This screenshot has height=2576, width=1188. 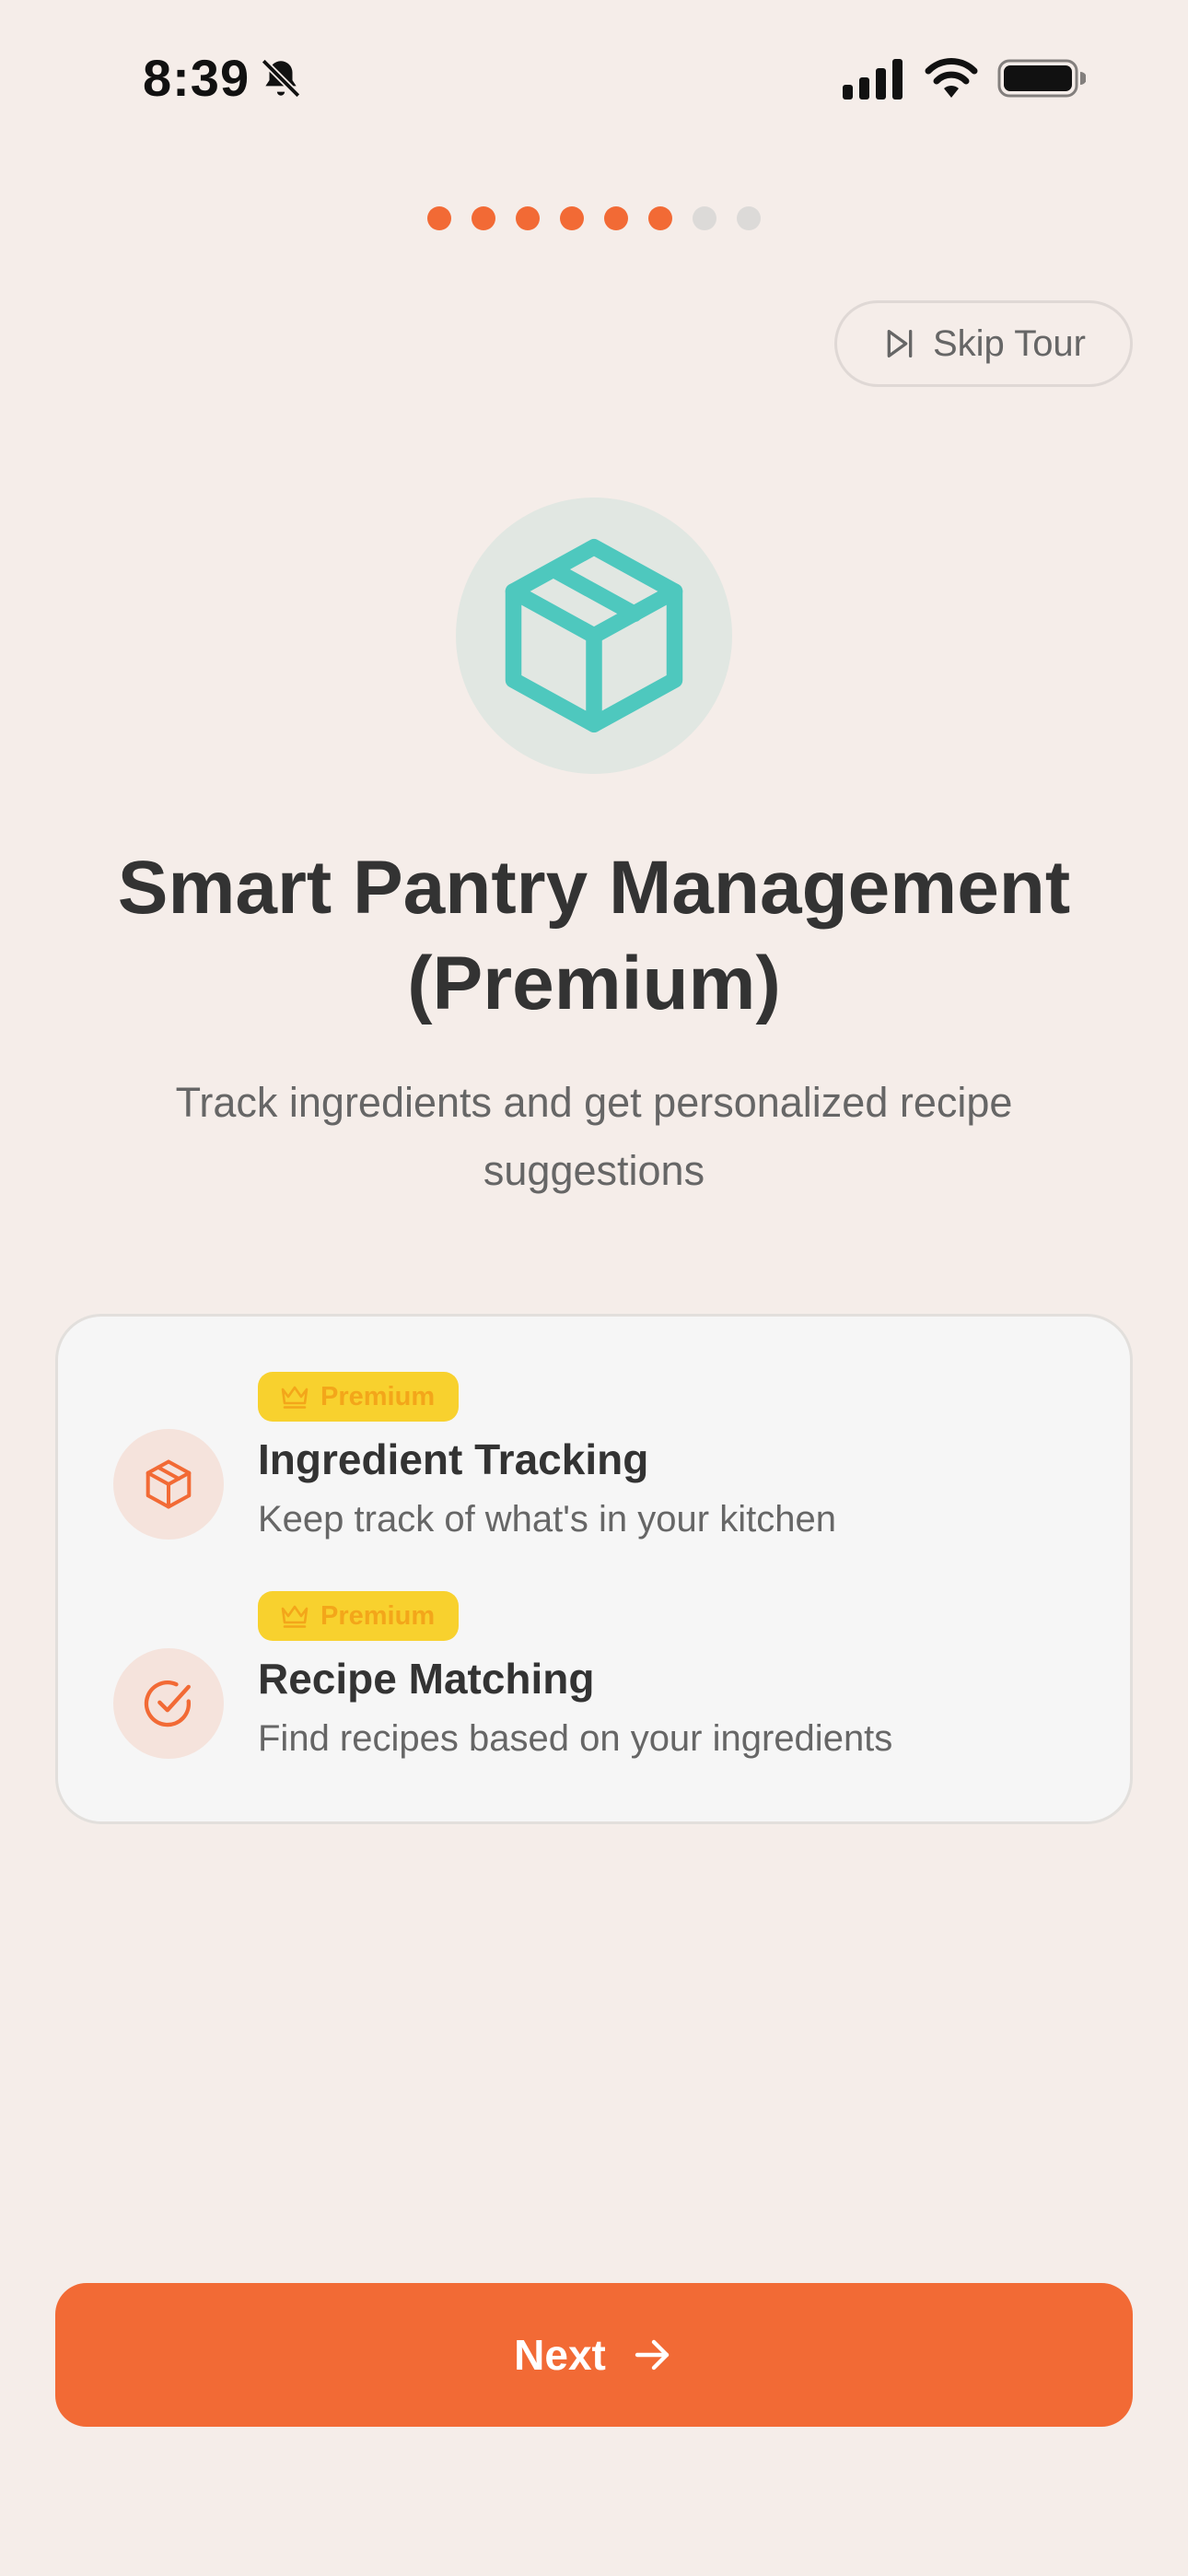 What do you see at coordinates (900, 343) in the screenshot?
I see `skip-forward-icon` at bounding box center [900, 343].